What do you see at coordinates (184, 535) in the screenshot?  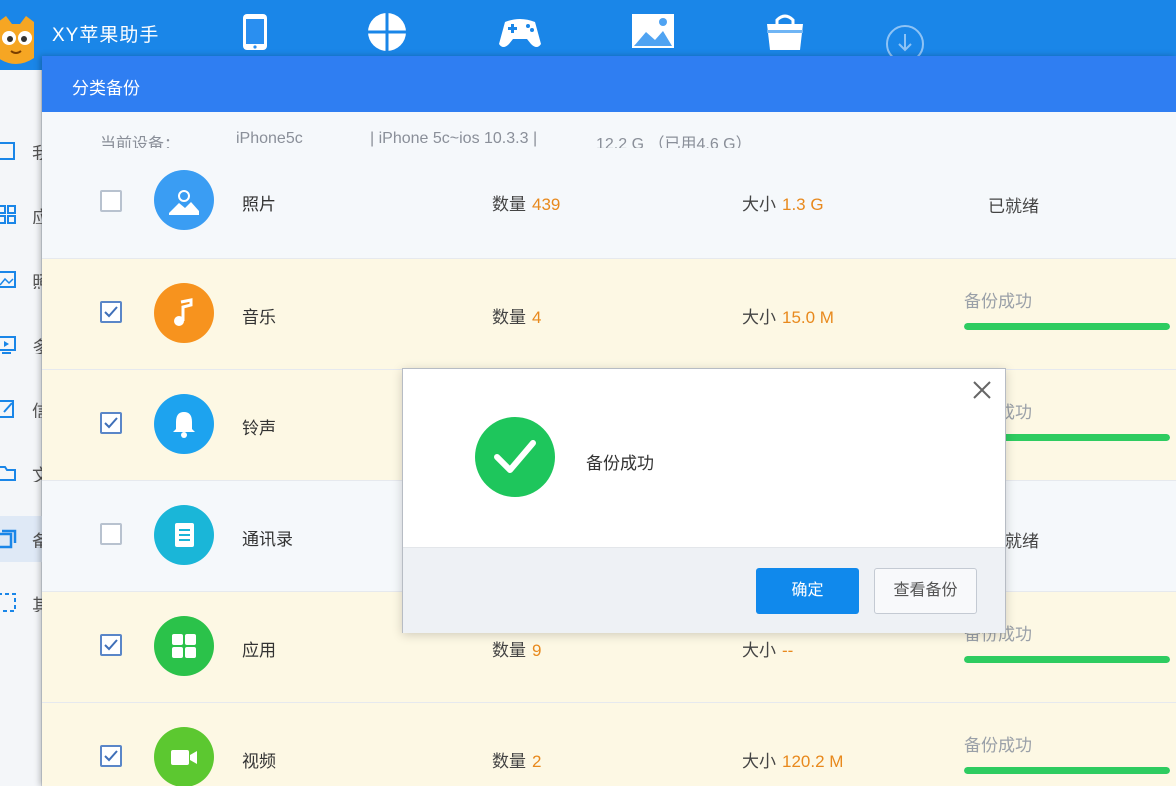 I see `contacts-icon` at bounding box center [184, 535].